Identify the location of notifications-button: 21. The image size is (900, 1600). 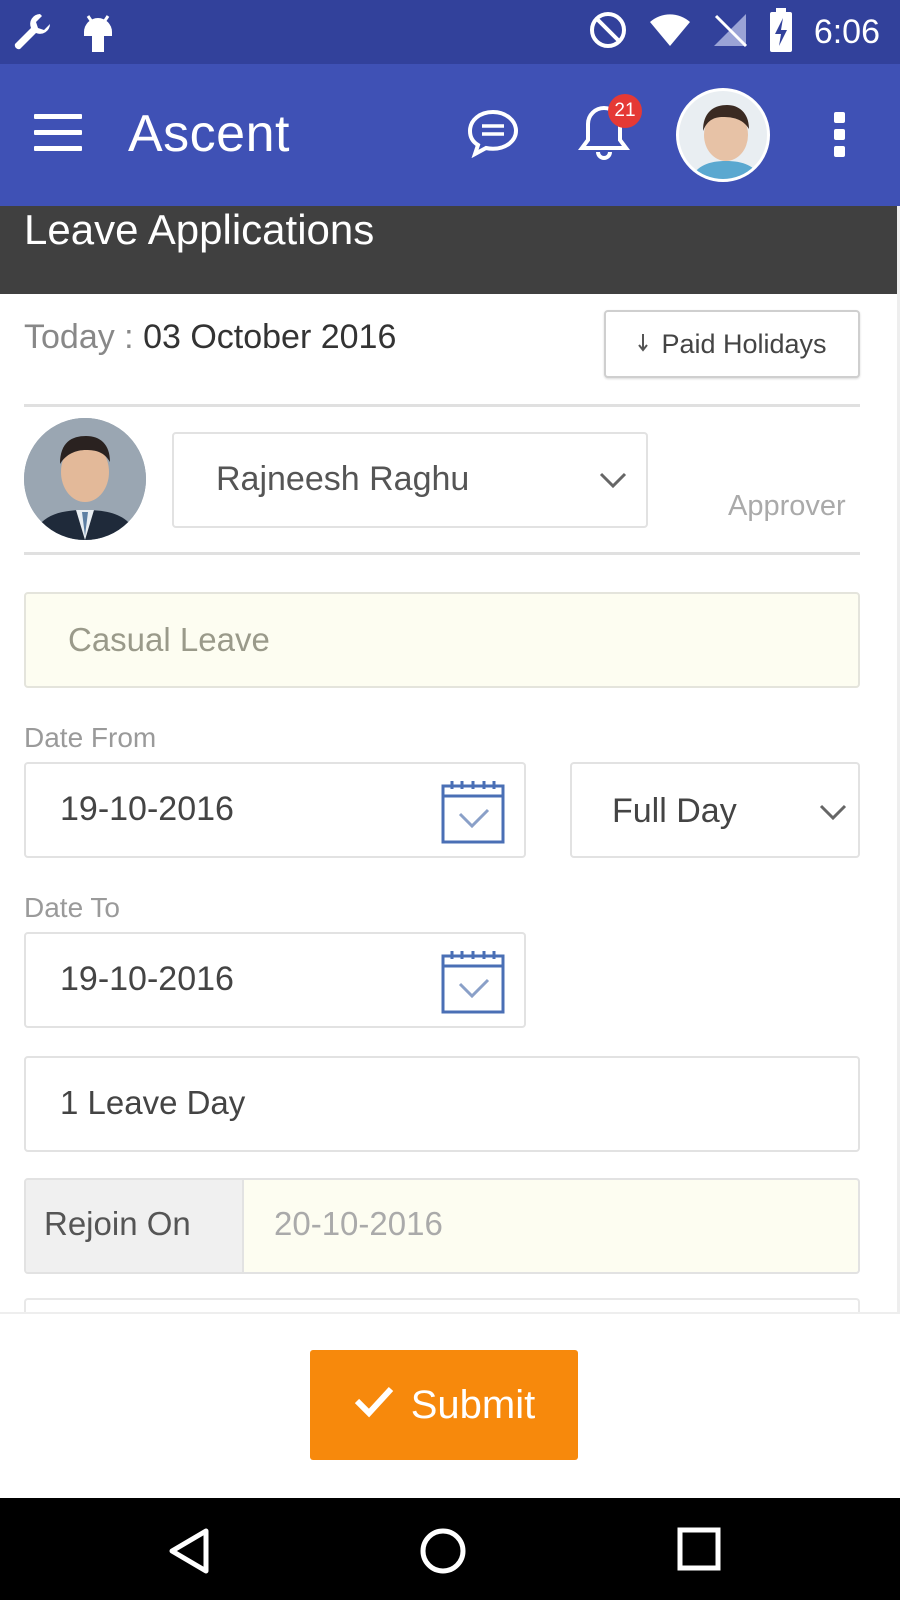
(613, 133).